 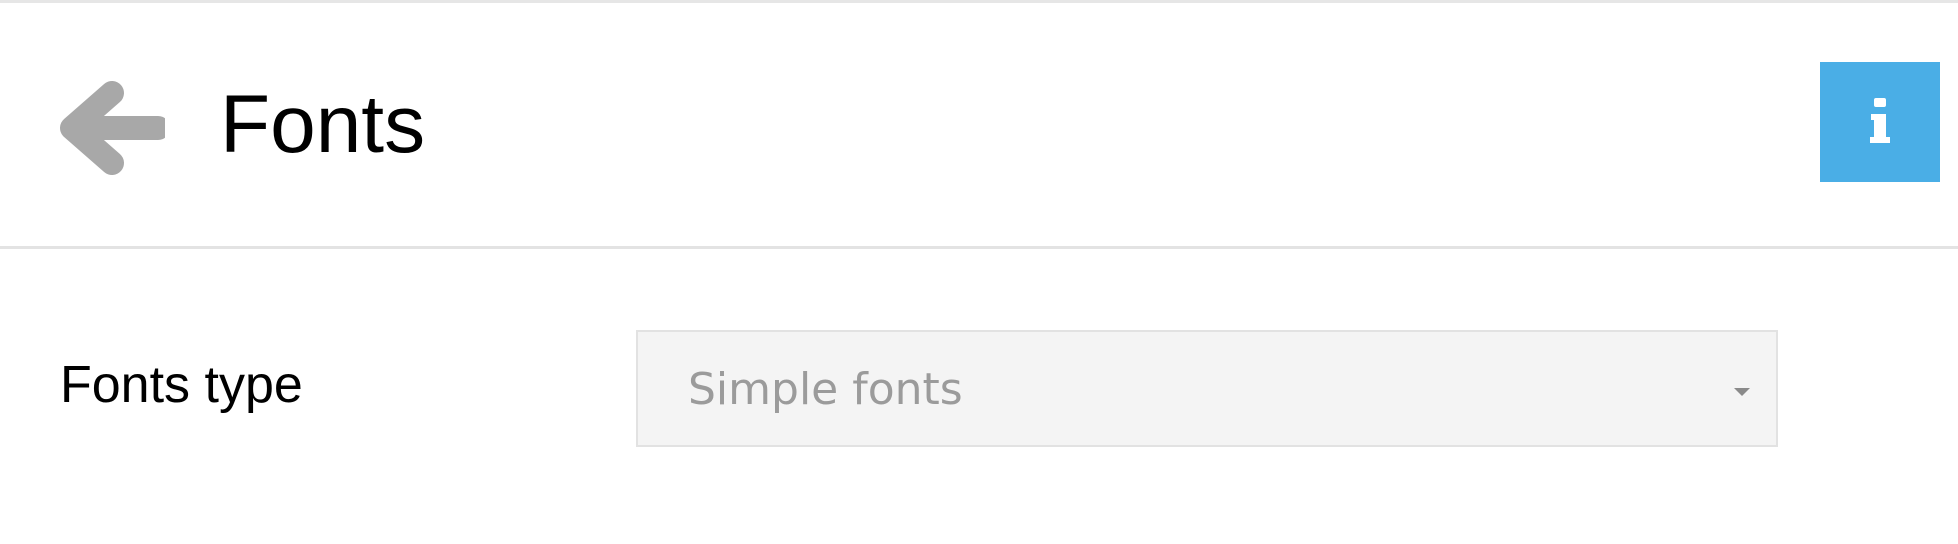 I want to click on page-title: Fonts, so click(x=323, y=124).